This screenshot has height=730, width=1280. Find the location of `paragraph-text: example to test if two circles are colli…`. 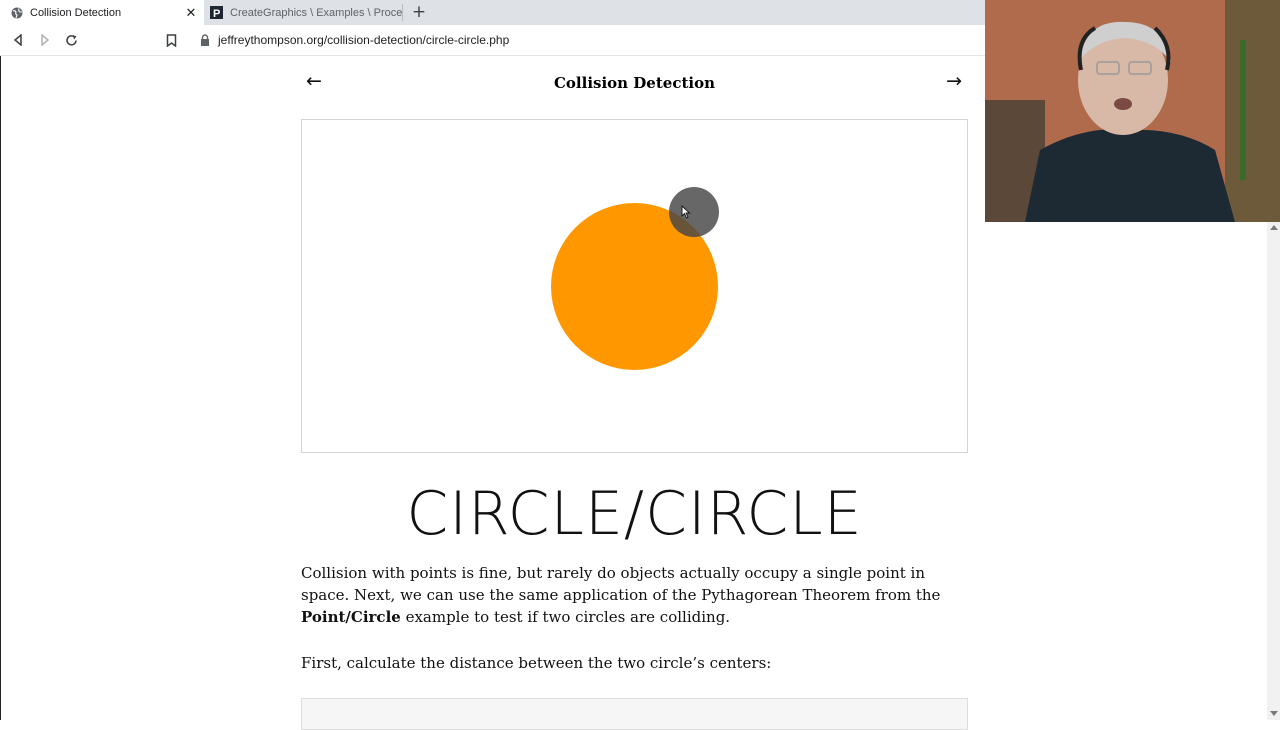

paragraph-text: example to test if two circles are colli… is located at coordinates (565, 617).